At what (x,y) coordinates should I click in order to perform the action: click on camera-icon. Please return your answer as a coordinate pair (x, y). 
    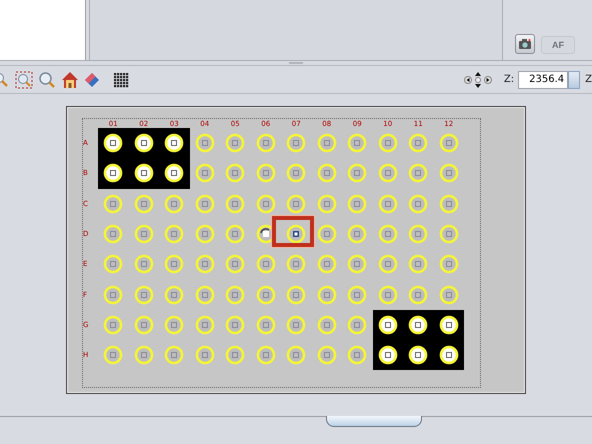
    Looking at the image, I should click on (525, 44).